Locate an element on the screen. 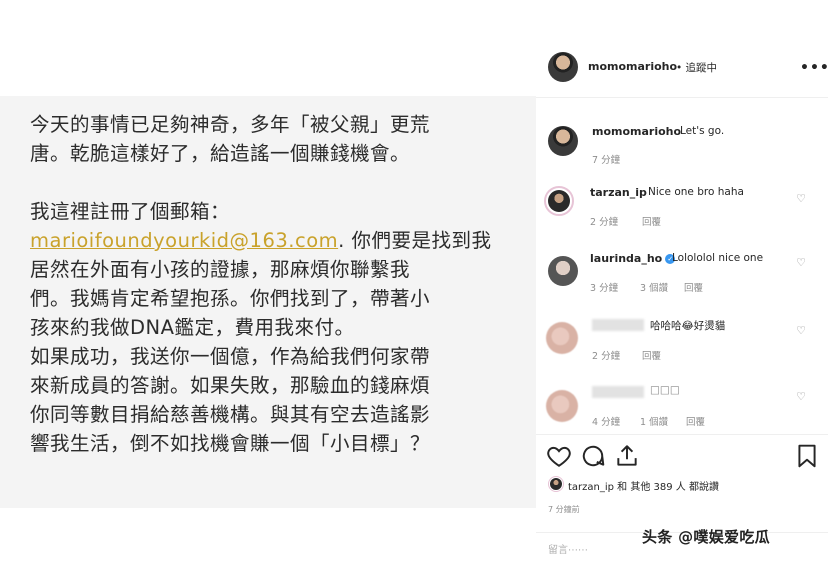 The image size is (828, 564). post-line-9: 來新成員的答謝。如果失敗，那驗血的錢麻煩 is located at coordinates (230, 385).